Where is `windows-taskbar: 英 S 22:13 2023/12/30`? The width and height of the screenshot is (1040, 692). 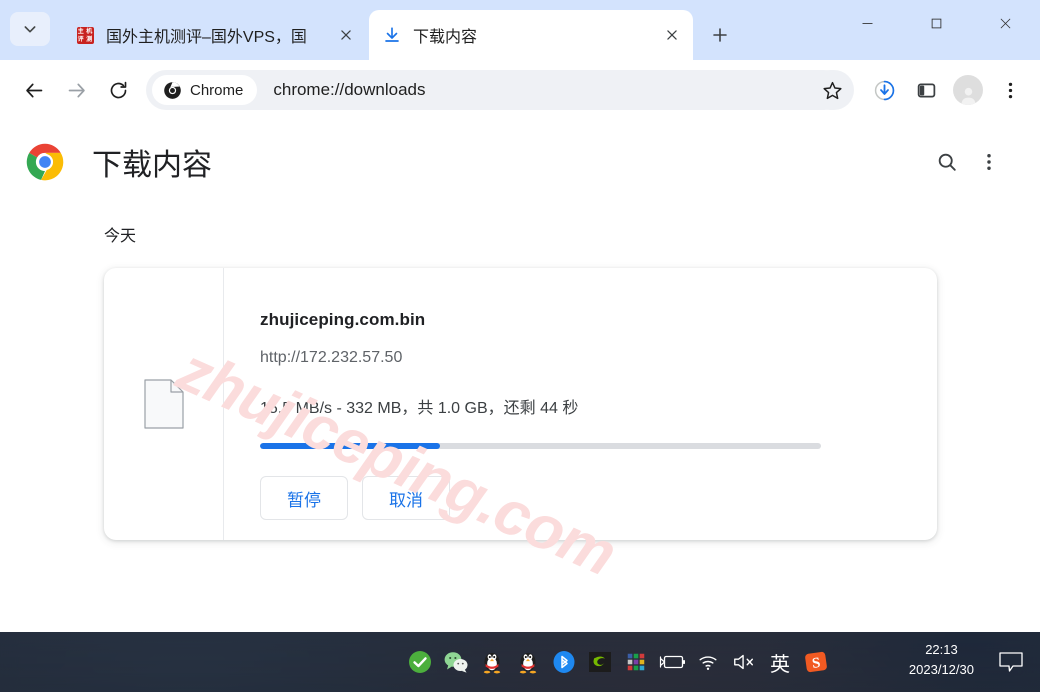 windows-taskbar: 英 S 22:13 2023/12/30 is located at coordinates (520, 662).